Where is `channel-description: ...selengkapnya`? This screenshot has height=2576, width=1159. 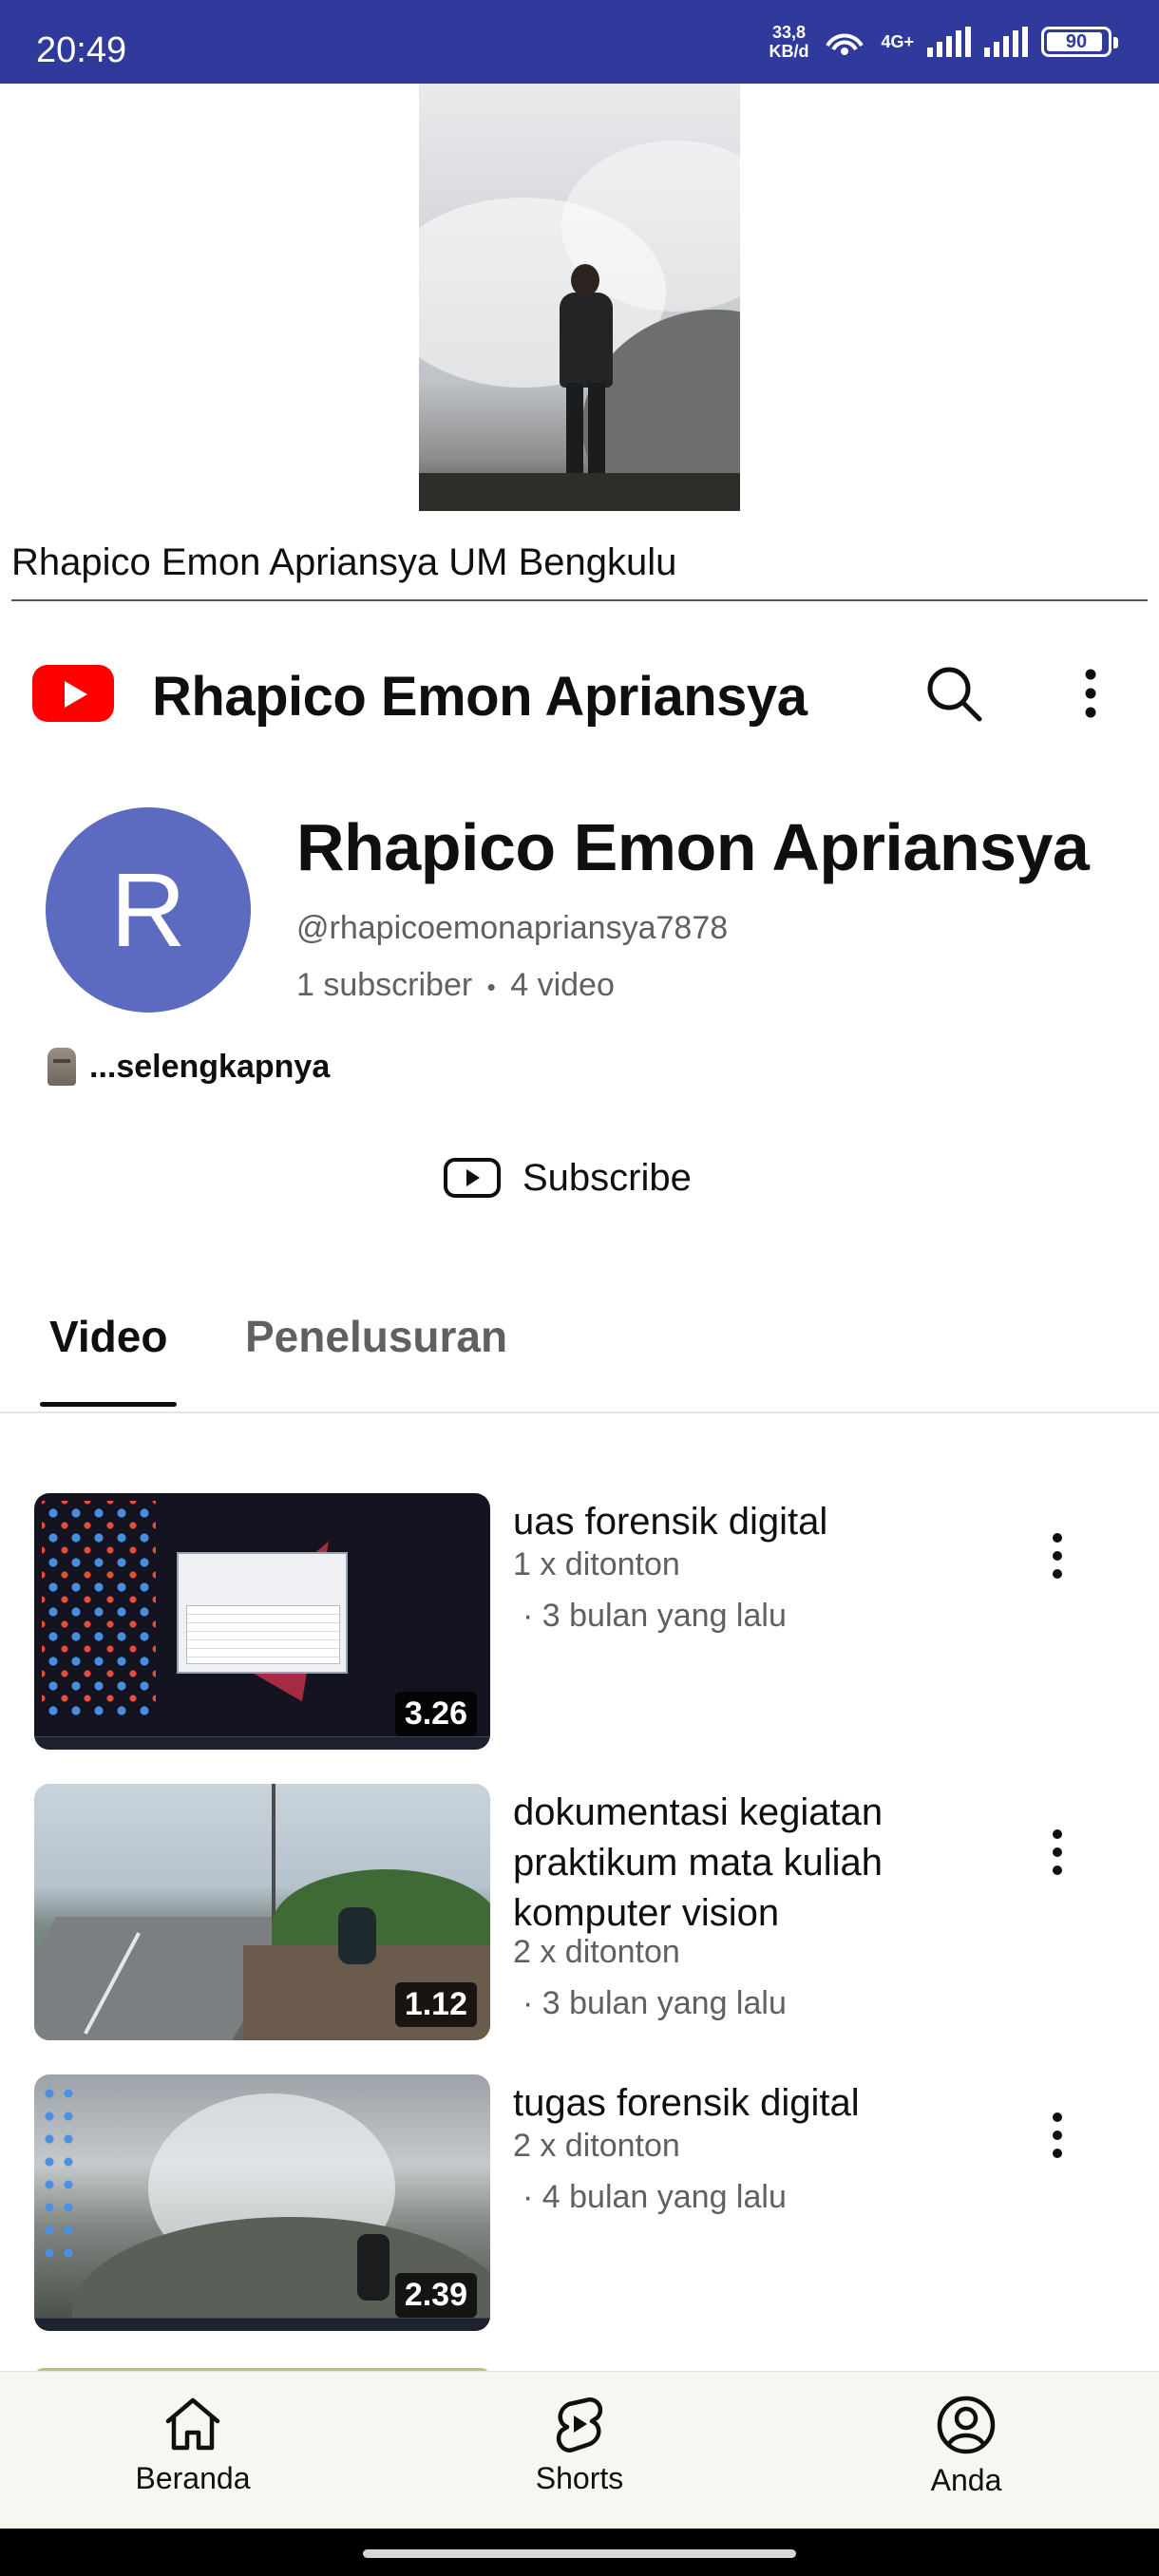 channel-description: ...selengkapnya is located at coordinates (189, 1067).